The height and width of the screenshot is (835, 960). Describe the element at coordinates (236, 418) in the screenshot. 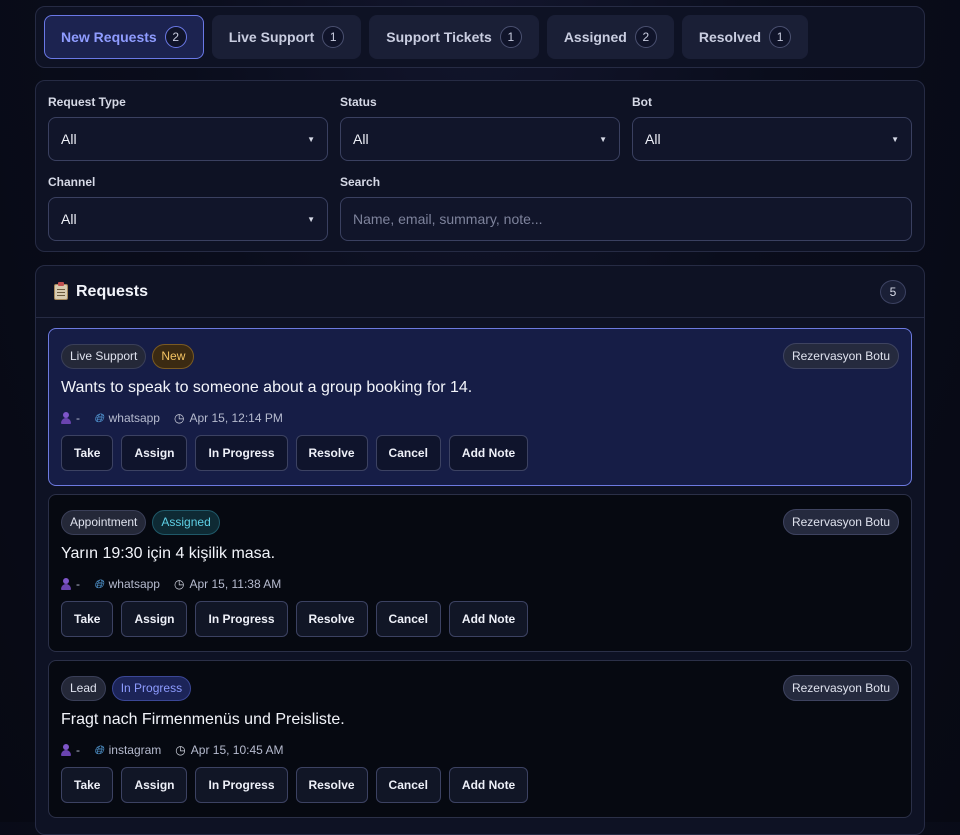

I see `time-value: Apr 15, 12:14 PM` at that location.